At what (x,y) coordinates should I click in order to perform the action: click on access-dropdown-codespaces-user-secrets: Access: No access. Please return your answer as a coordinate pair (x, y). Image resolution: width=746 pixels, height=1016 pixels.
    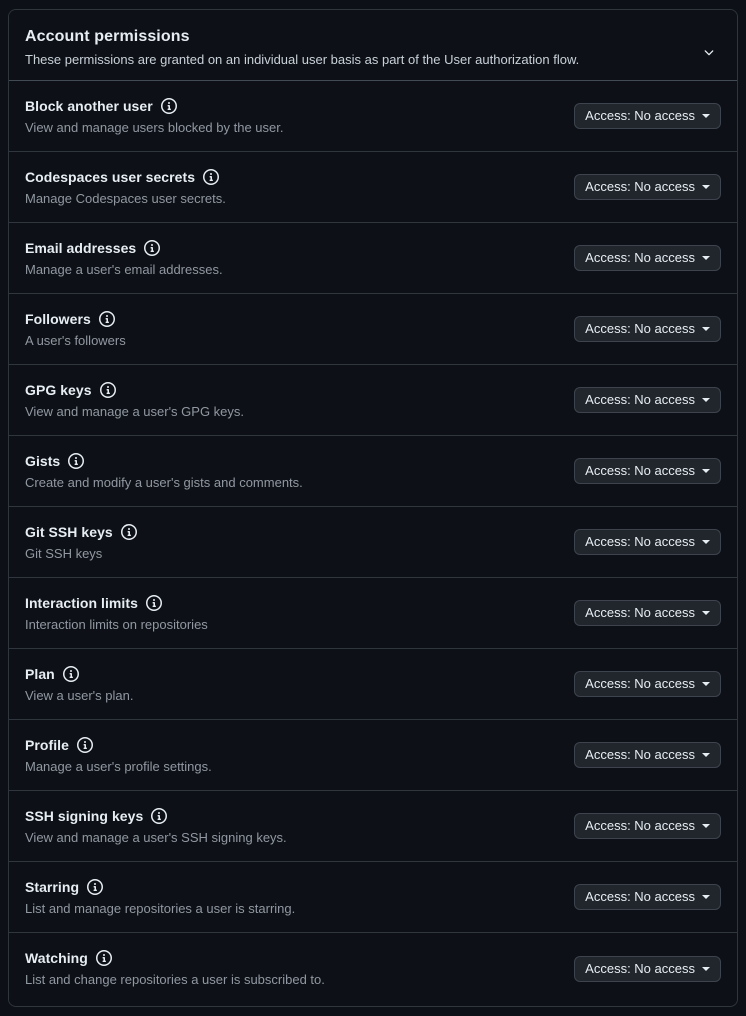
    Looking at the image, I should click on (647, 187).